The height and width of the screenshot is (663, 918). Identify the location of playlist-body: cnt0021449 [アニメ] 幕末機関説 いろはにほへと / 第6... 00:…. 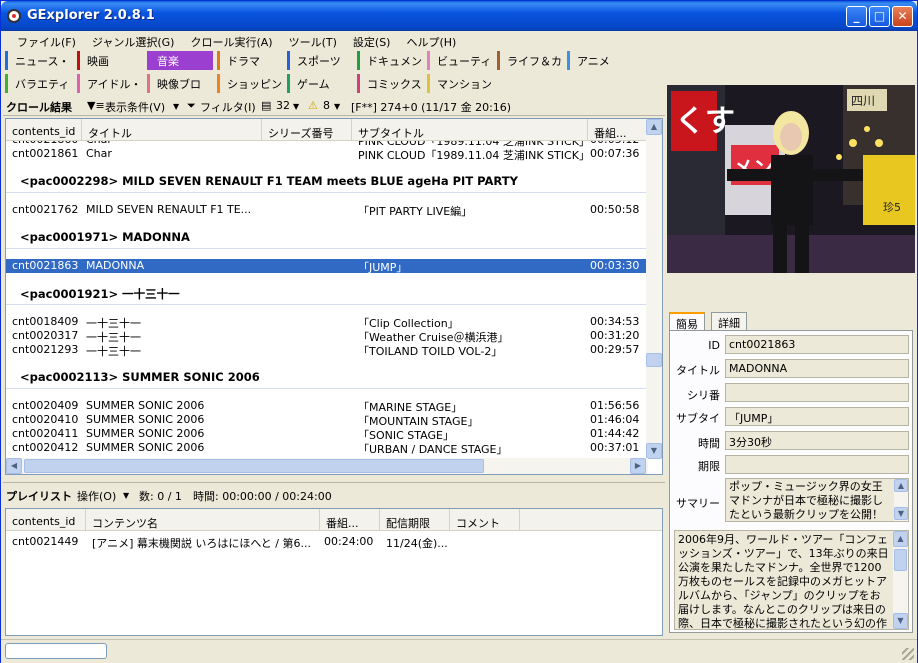
(334, 581).